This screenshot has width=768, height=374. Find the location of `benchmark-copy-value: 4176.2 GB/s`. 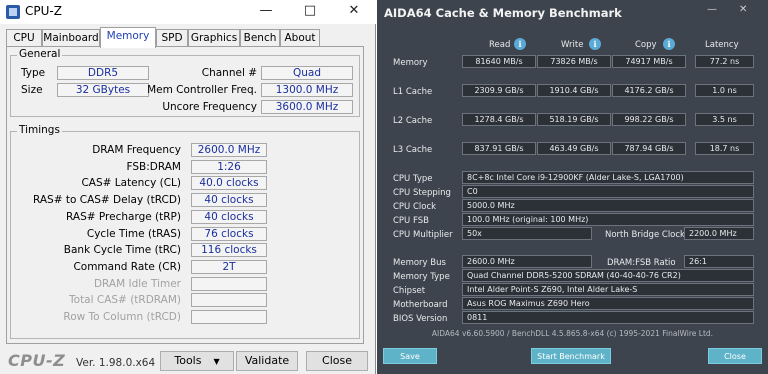

benchmark-copy-value: 4176.2 GB/s is located at coordinates (649, 90).